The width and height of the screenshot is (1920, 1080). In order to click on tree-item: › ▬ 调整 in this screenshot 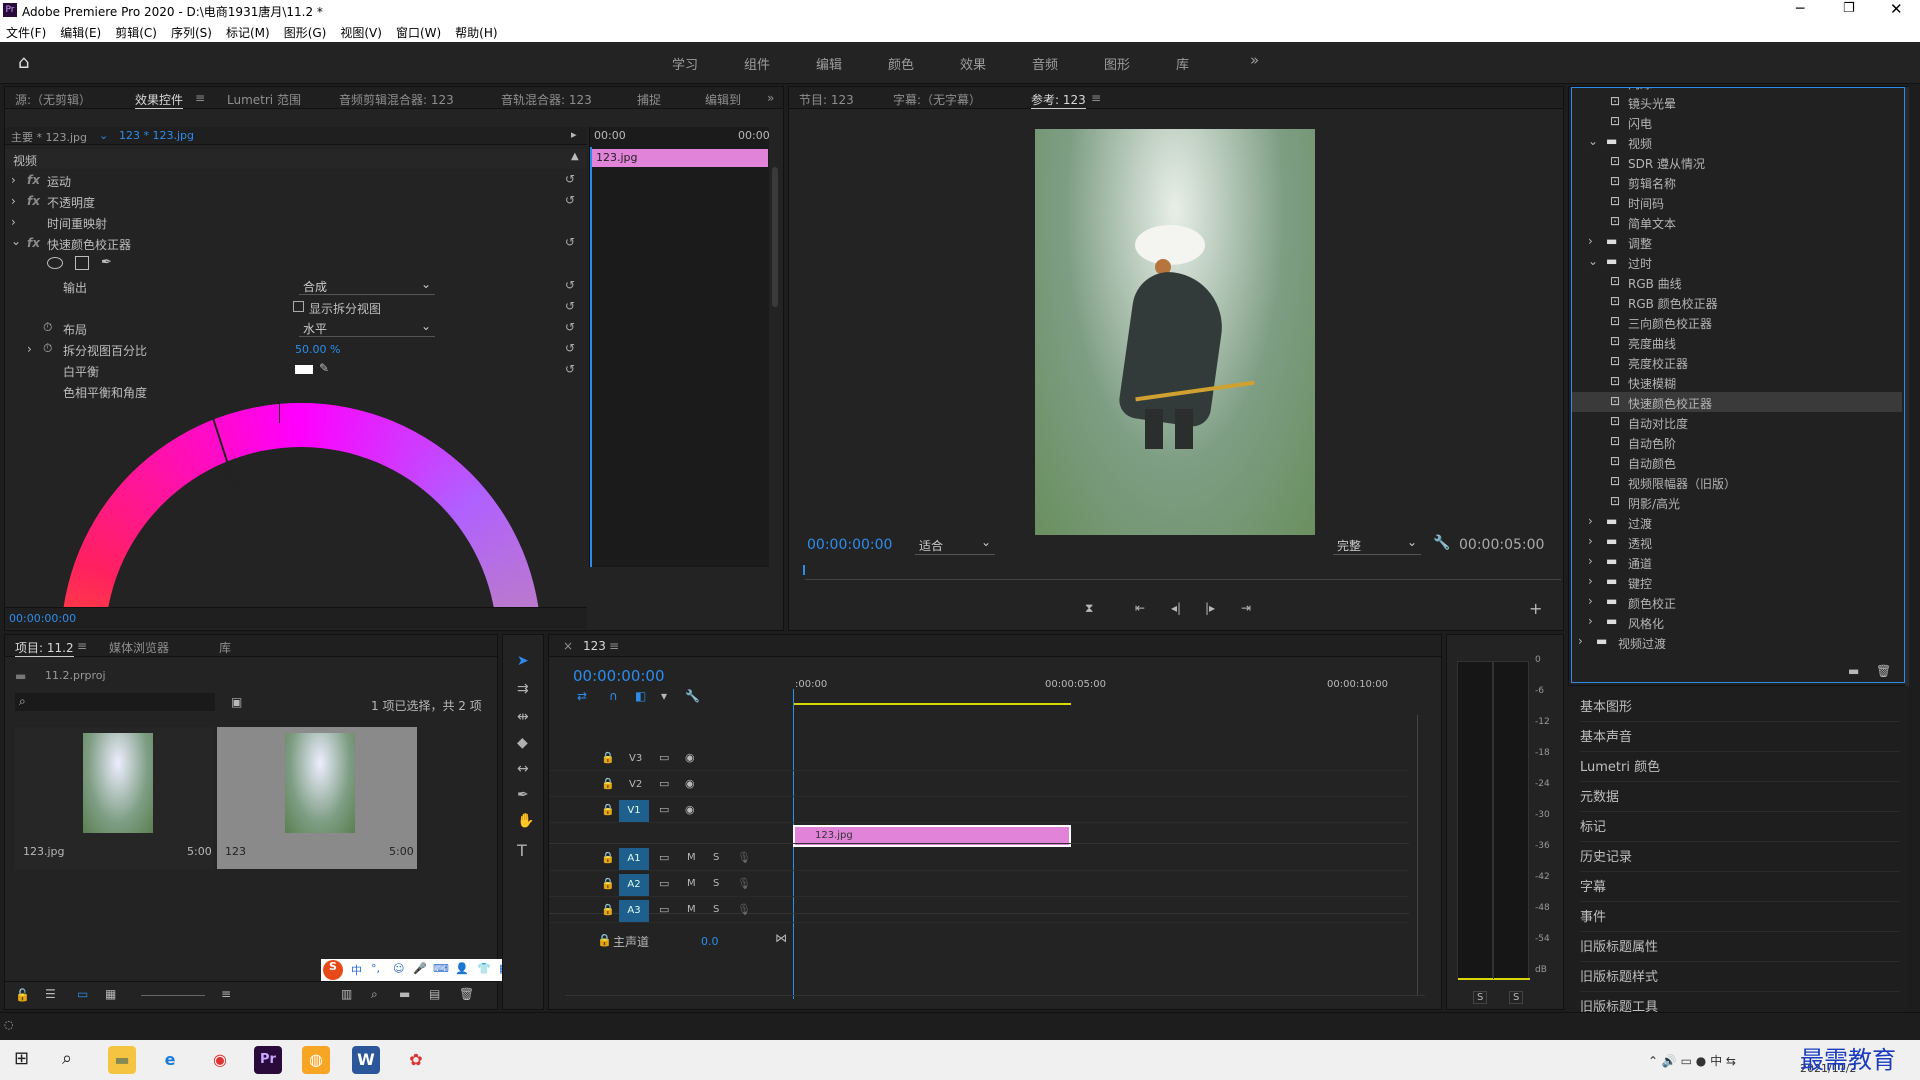, I will do `click(1737, 242)`.